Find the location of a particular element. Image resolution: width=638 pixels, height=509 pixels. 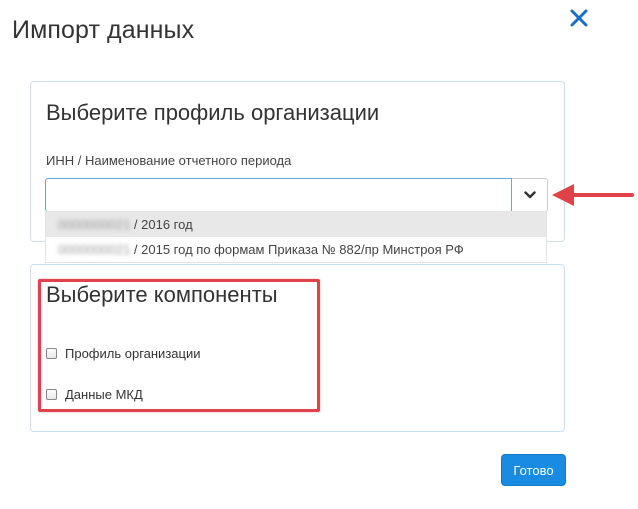

chevron-down-icon is located at coordinates (529, 195).